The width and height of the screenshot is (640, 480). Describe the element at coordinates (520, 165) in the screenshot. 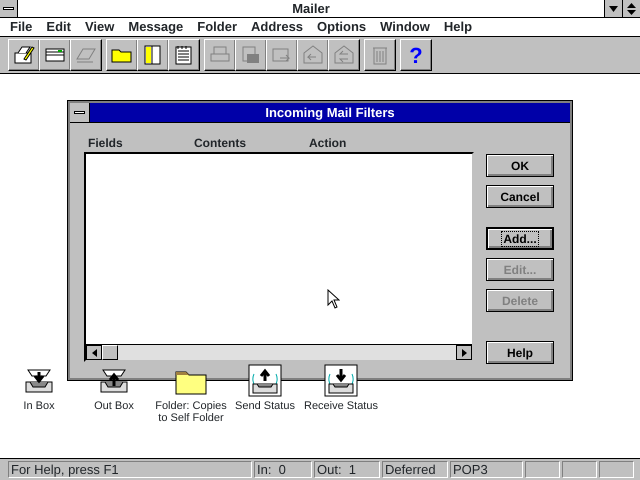

I see `dialog-button: OK` at that location.